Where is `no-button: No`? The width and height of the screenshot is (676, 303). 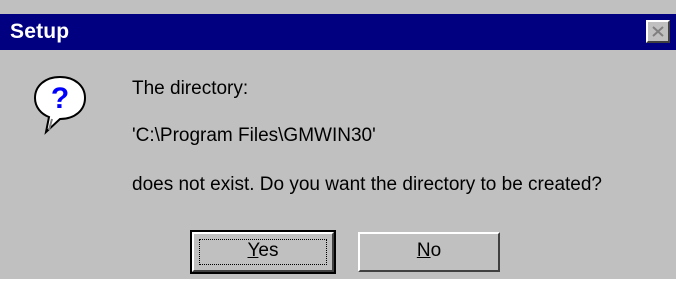
no-button: No is located at coordinates (429, 252).